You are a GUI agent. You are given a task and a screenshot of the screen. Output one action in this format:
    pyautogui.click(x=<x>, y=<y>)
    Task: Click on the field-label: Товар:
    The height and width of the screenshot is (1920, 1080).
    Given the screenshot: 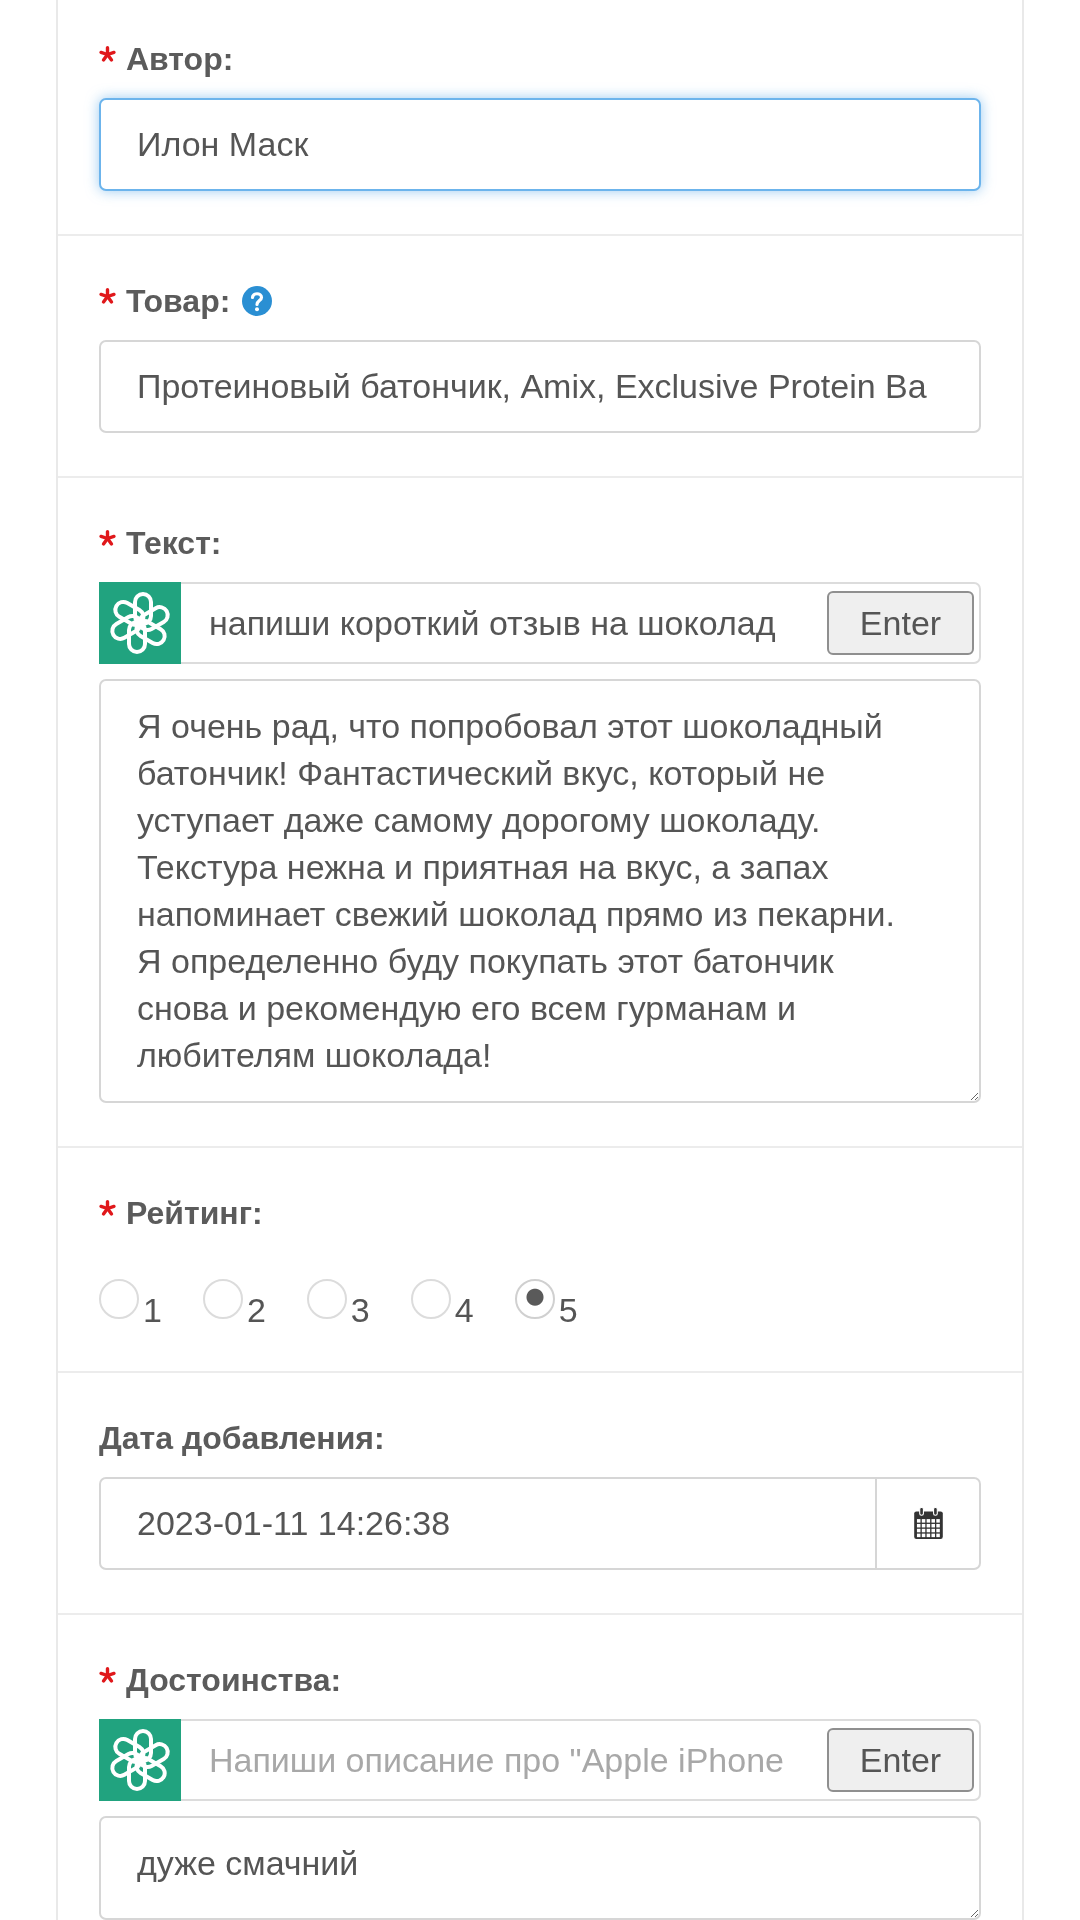 What is the action you would take?
    pyautogui.click(x=178, y=301)
    